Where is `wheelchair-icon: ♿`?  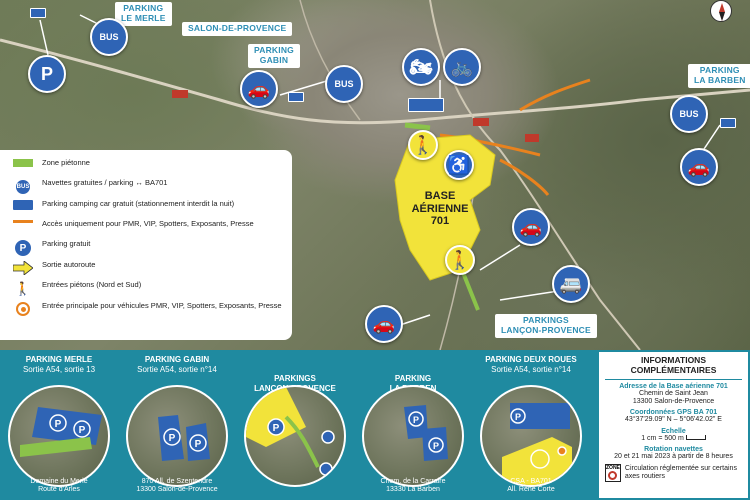
wheelchair-icon: ♿ is located at coordinates (459, 165).